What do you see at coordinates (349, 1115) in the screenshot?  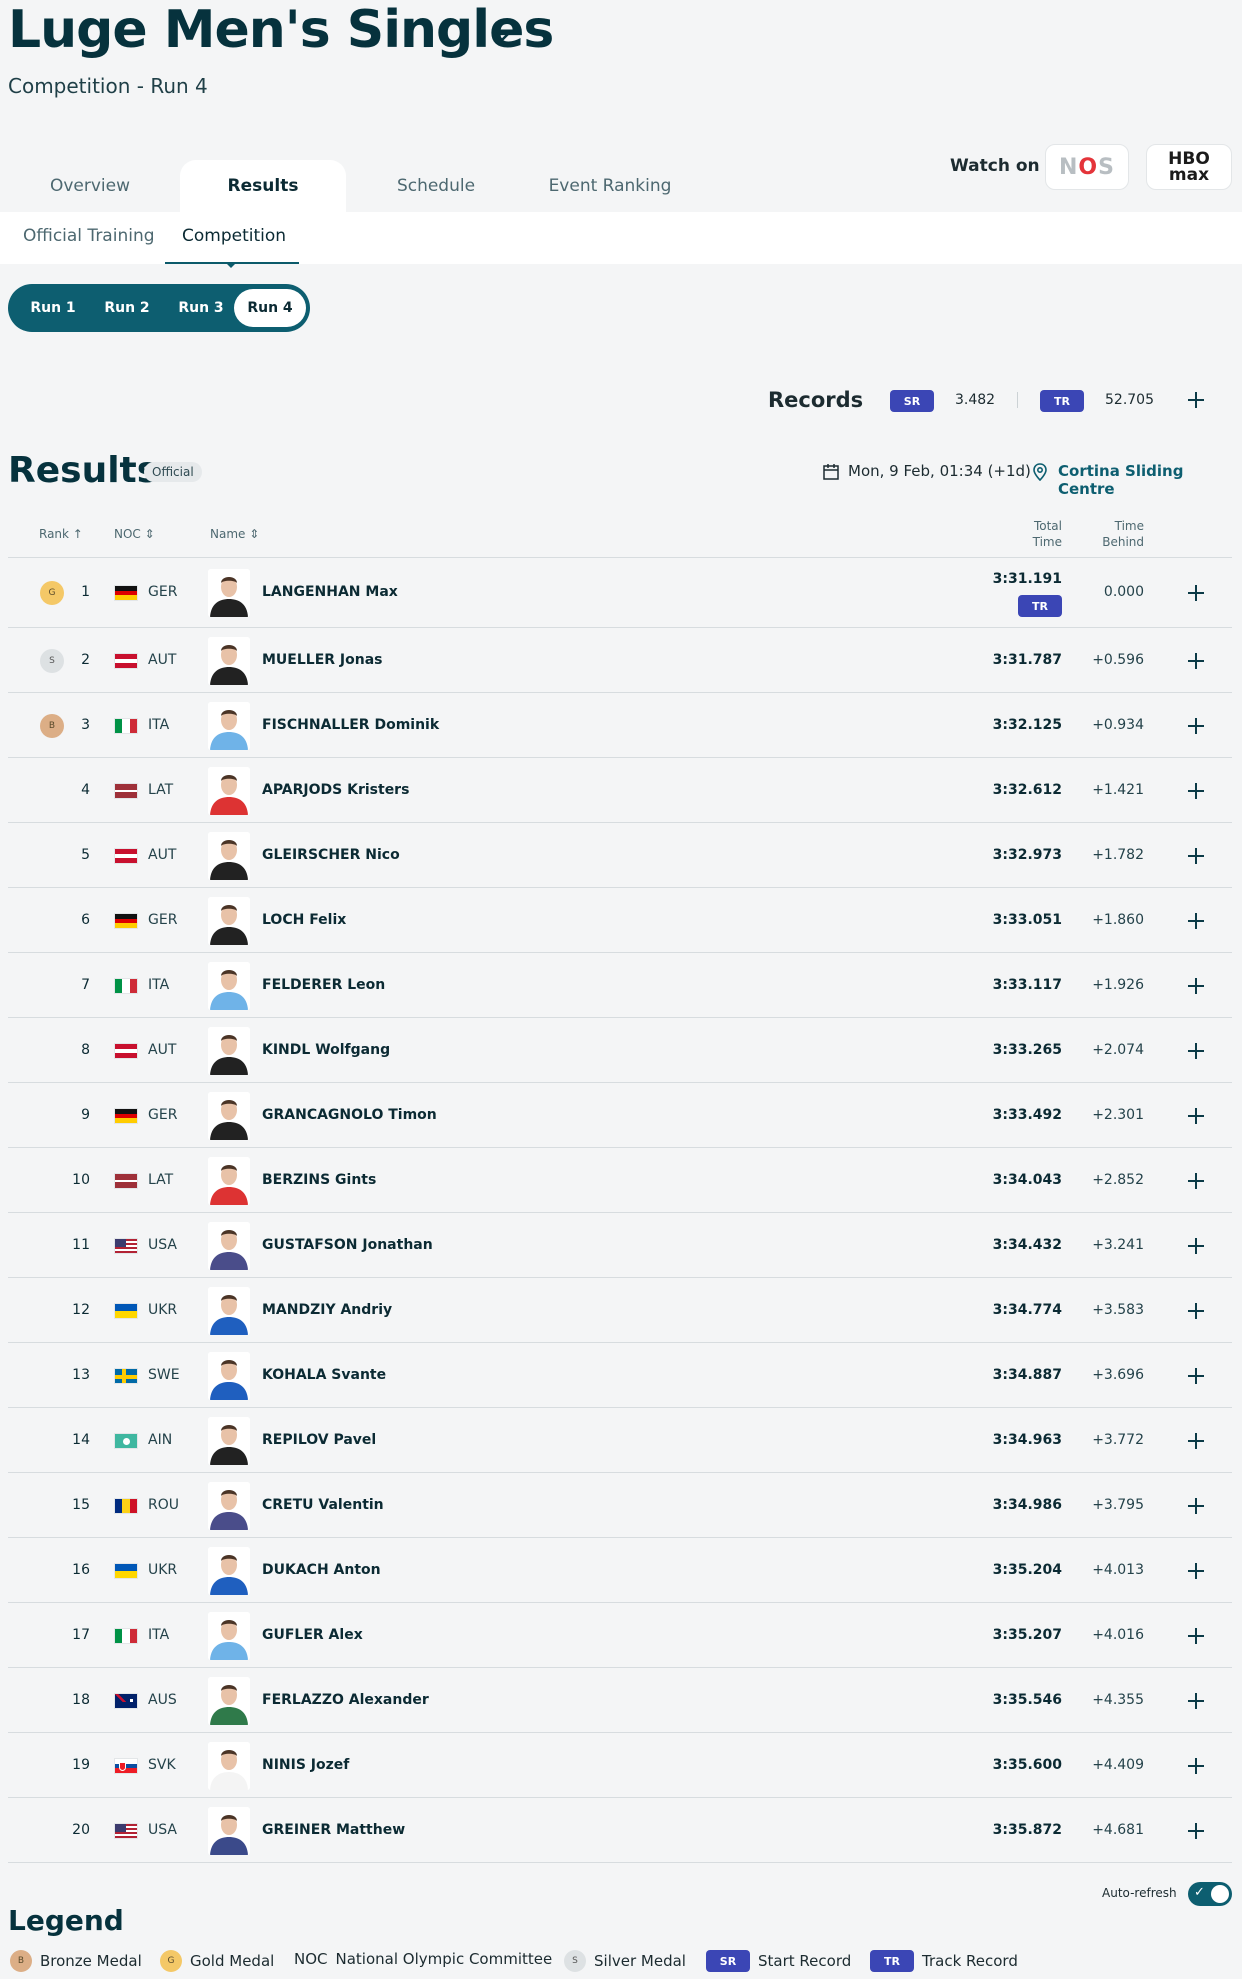 I see `athlete-name: GRANCAGNOLO Timon` at bounding box center [349, 1115].